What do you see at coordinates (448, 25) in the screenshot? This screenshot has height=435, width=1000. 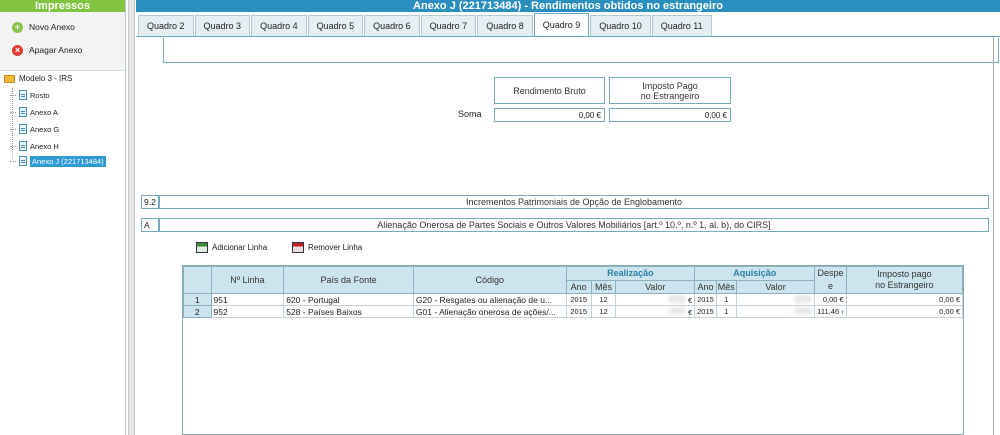 I see `tab-quadro-7: Quadro 7` at bounding box center [448, 25].